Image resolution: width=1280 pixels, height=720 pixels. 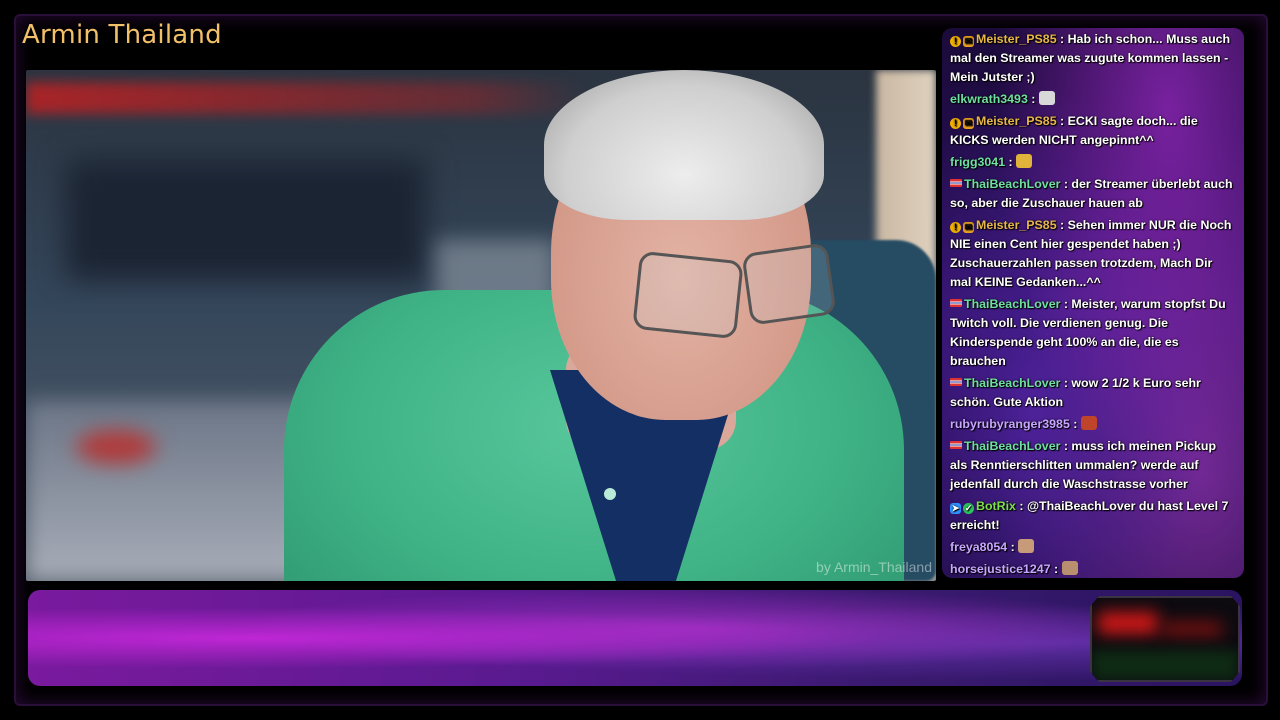 What do you see at coordinates (1165, 639) in the screenshot?
I see `room-minicam` at bounding box center [1165, 639].